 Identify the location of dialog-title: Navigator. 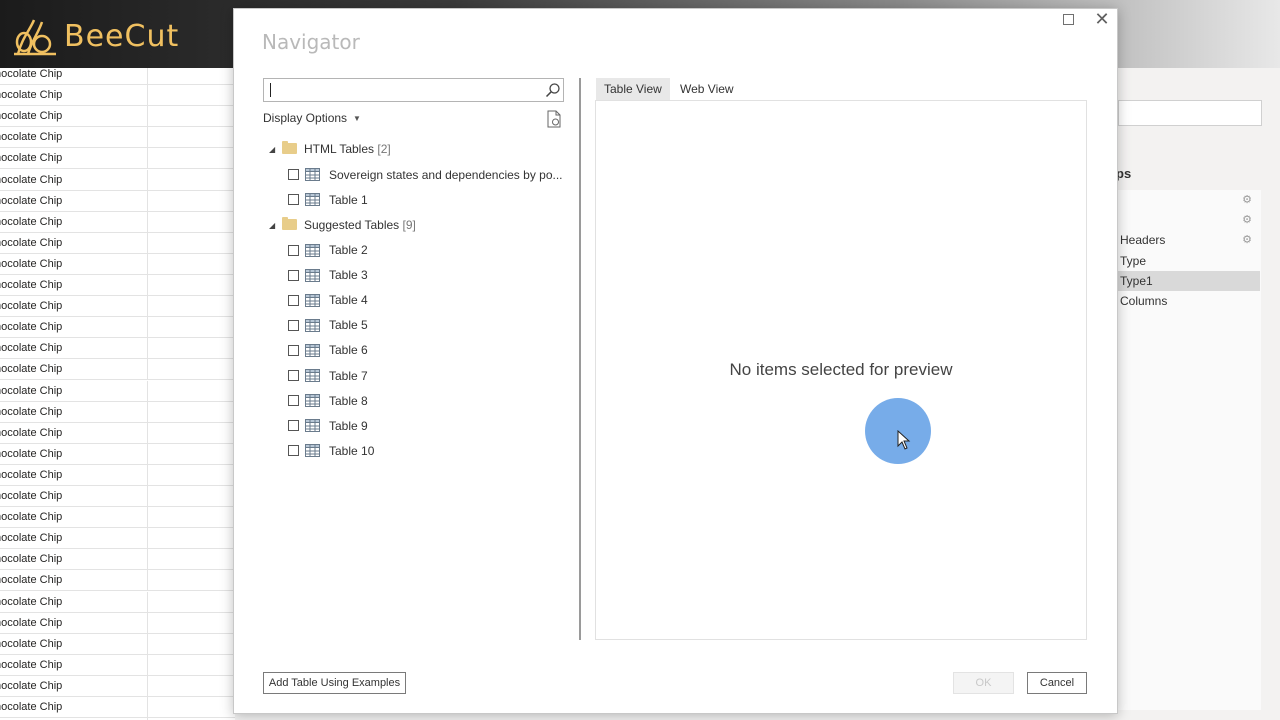
(311, 42).